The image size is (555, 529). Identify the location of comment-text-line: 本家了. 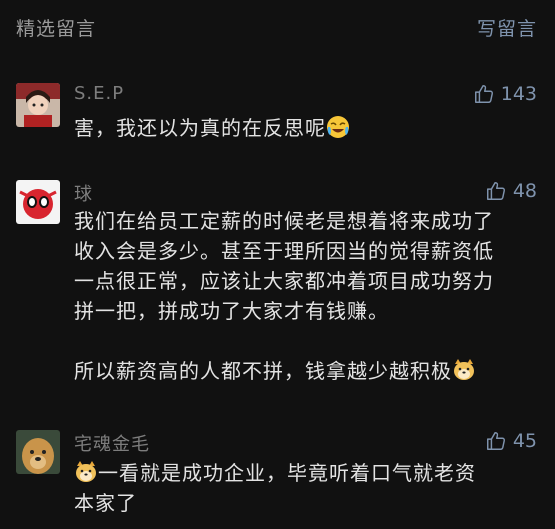
(105, 503).